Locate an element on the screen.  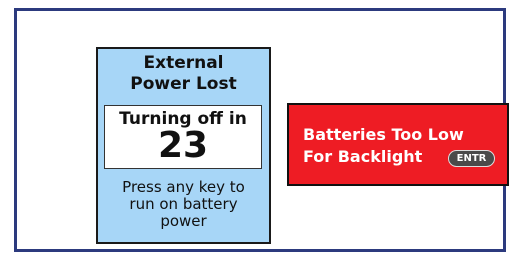
press-any-key-message: Press any key to run on battery power is located at coordinates (183, 204).